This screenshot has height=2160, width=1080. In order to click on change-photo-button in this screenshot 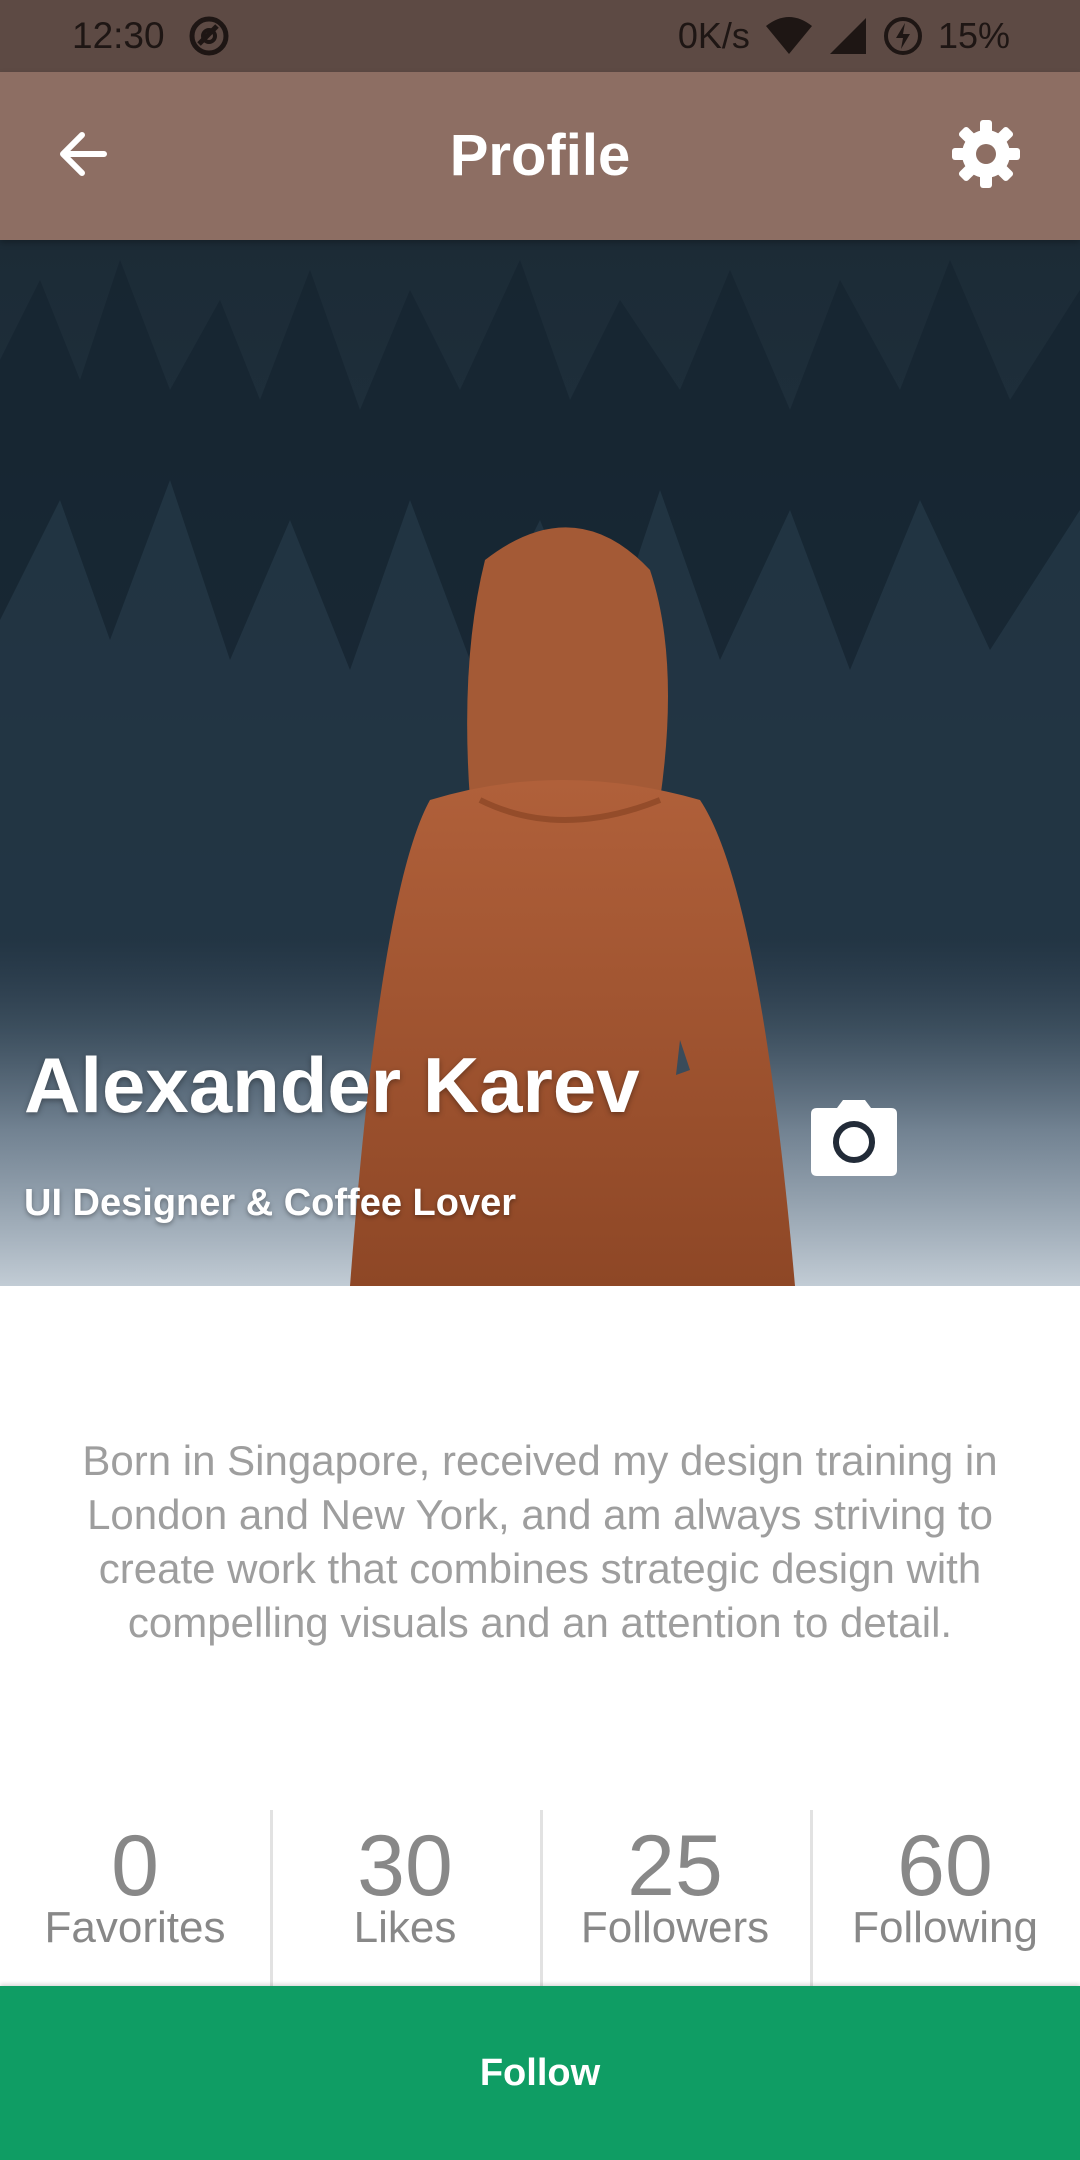, I will do `click(854, 1140)`.